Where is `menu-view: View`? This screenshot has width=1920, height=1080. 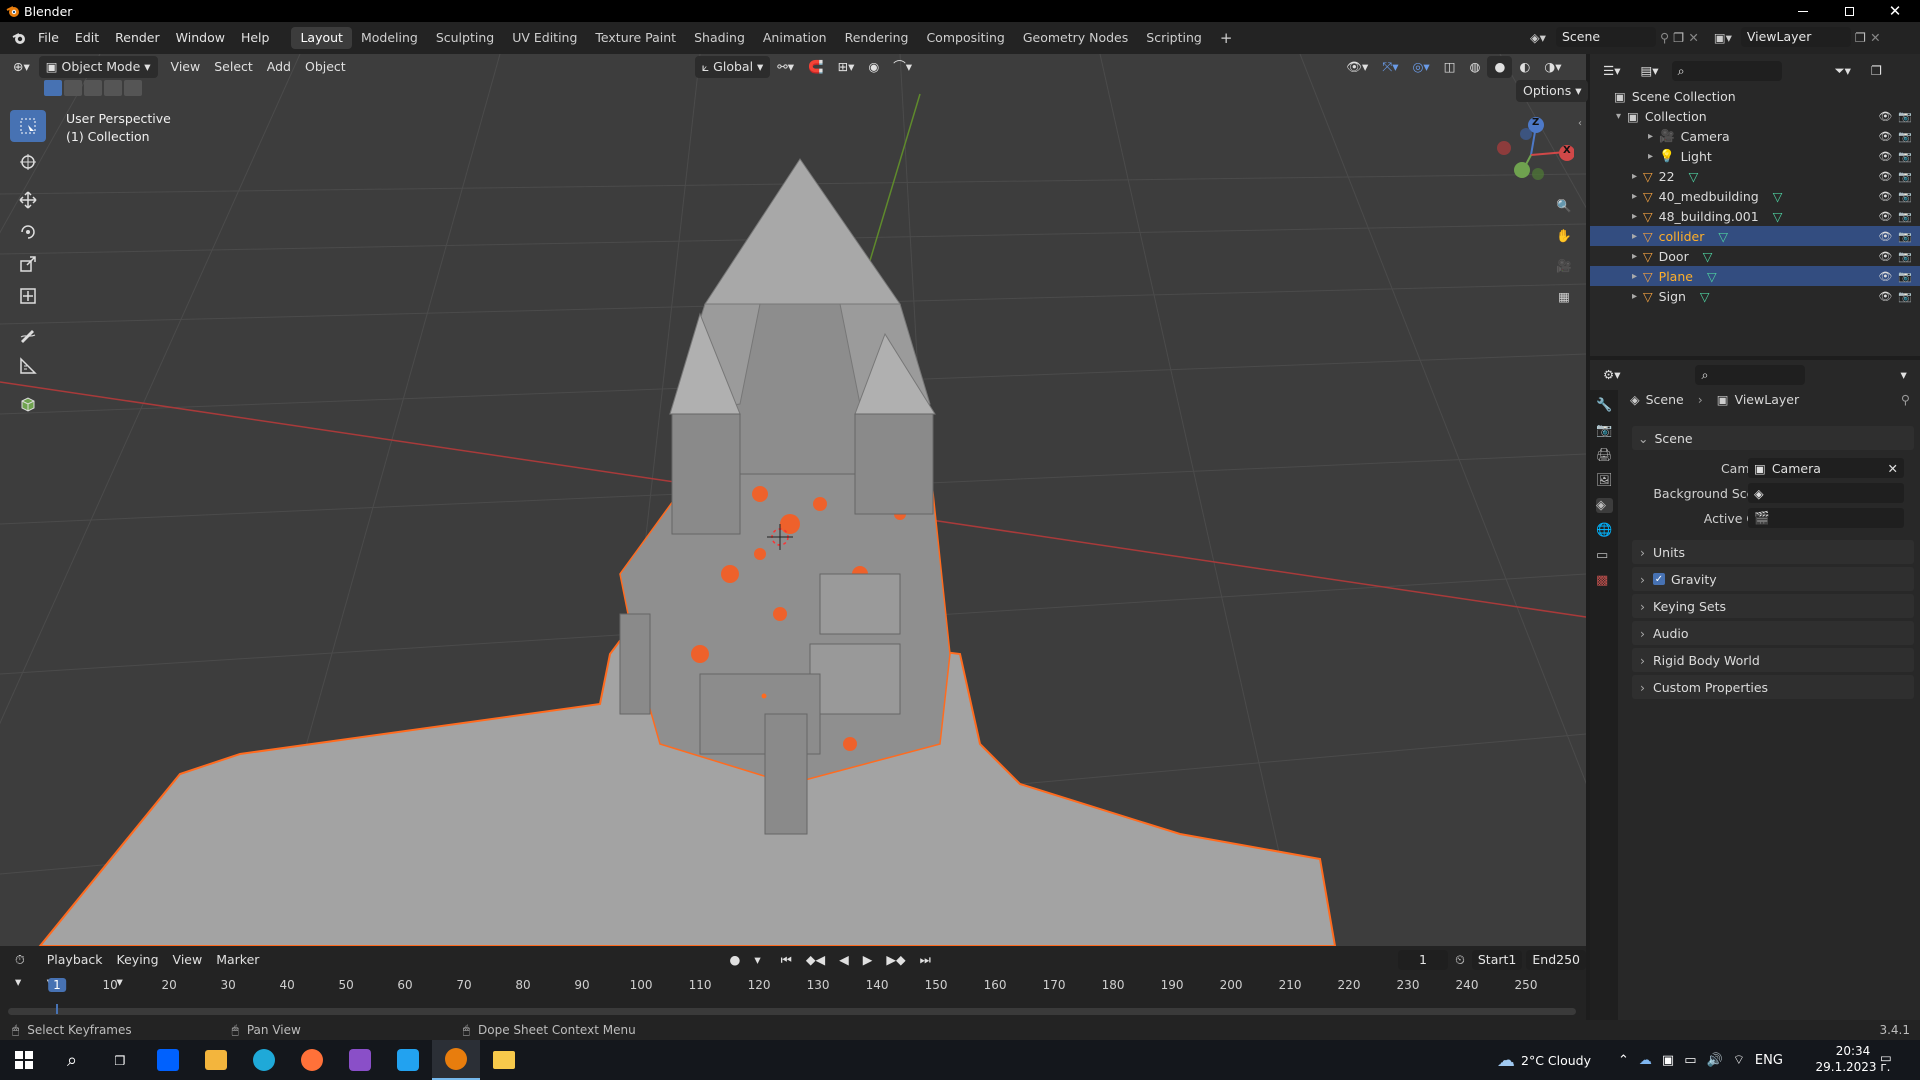
menu-view: View is located at coordinates (186, 67).